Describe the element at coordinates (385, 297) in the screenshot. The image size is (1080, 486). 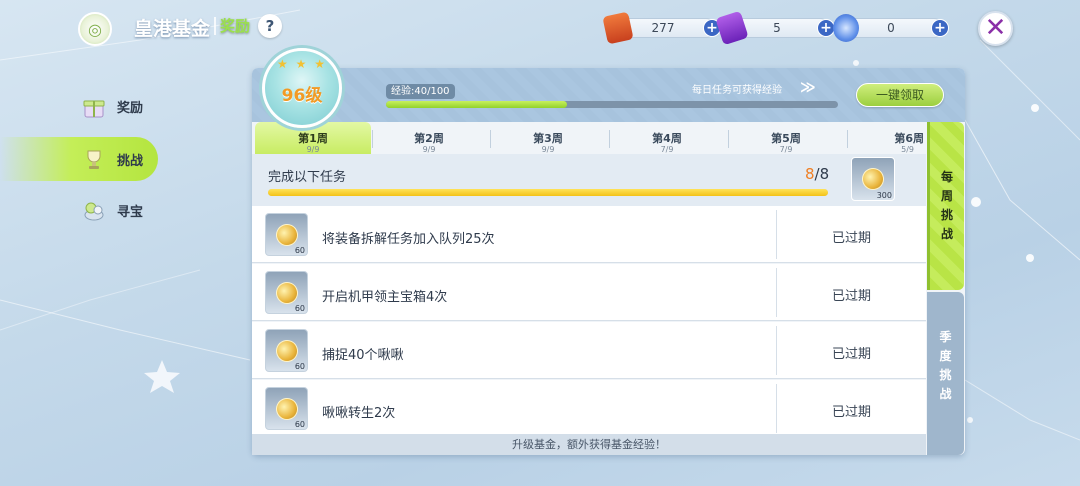
I see `task-description: 开启机甲领主宝箱4次` at that location.